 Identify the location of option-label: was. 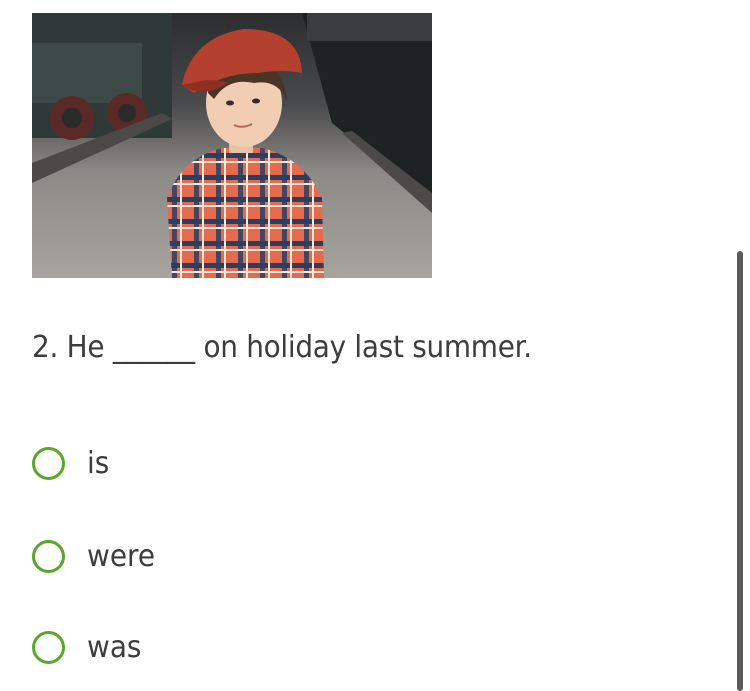
(114, 647).